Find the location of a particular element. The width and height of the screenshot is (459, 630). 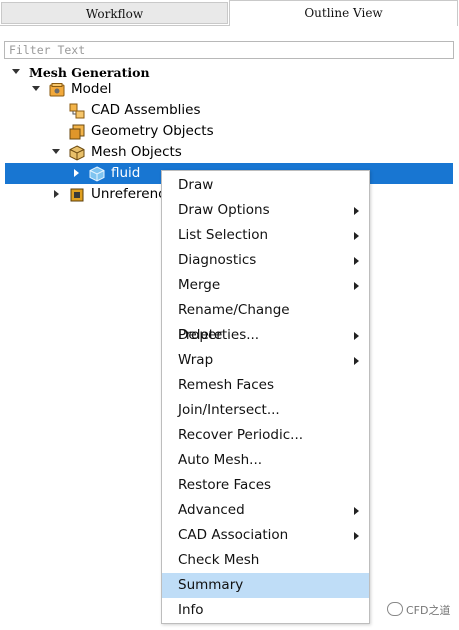

tree-node-label: CAD Assemblies is located at coordinates (146, 110).